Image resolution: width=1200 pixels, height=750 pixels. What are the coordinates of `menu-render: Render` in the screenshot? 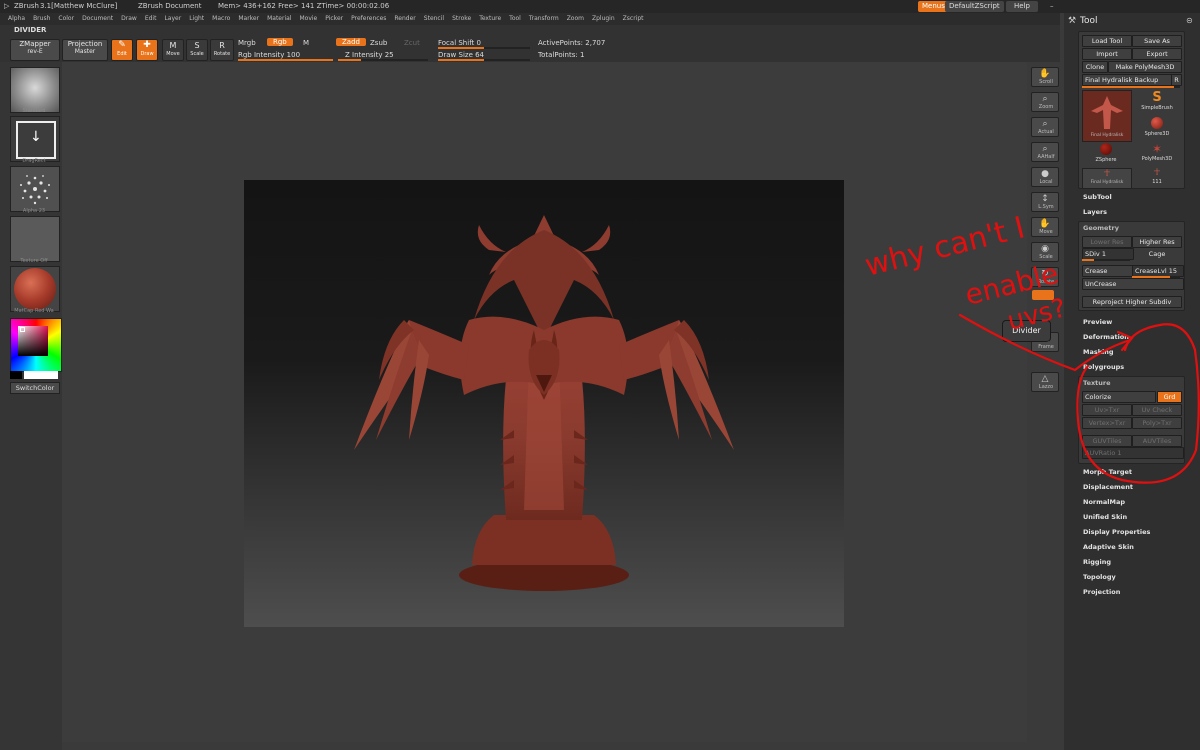 It's located at (404, 18).